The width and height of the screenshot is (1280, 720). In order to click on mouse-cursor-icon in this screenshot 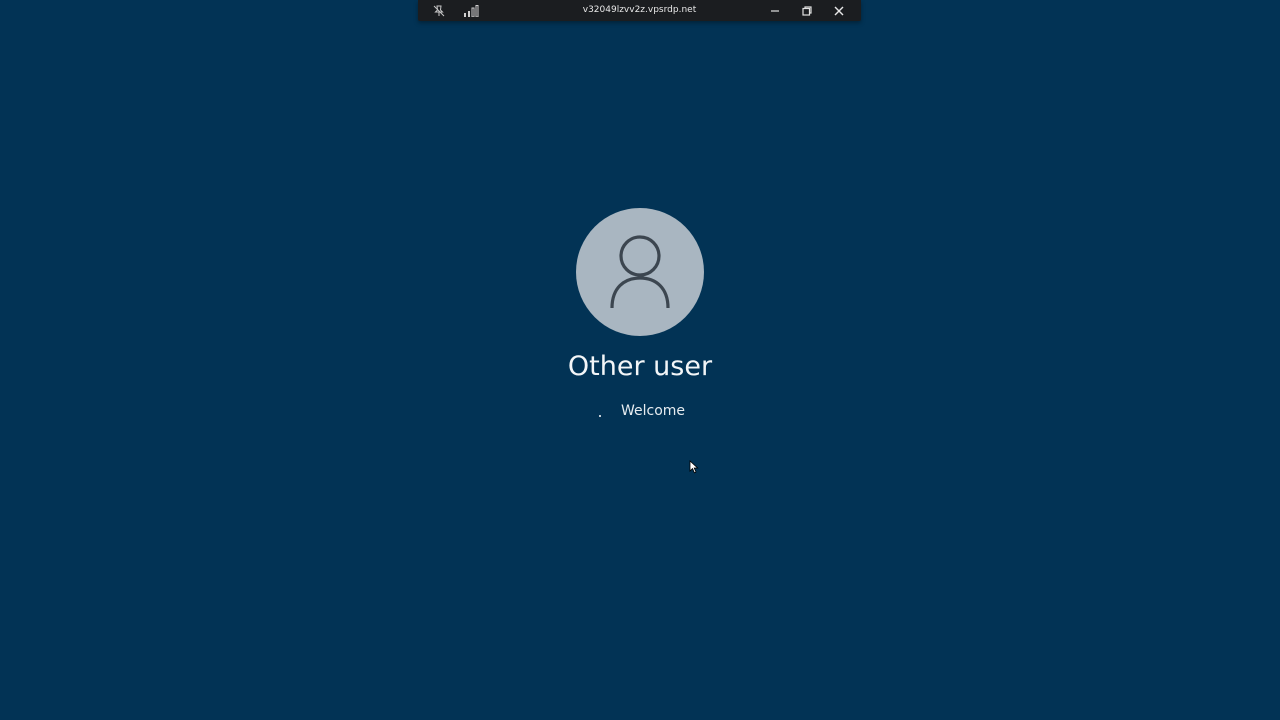, I will do `click(694, 468)`.